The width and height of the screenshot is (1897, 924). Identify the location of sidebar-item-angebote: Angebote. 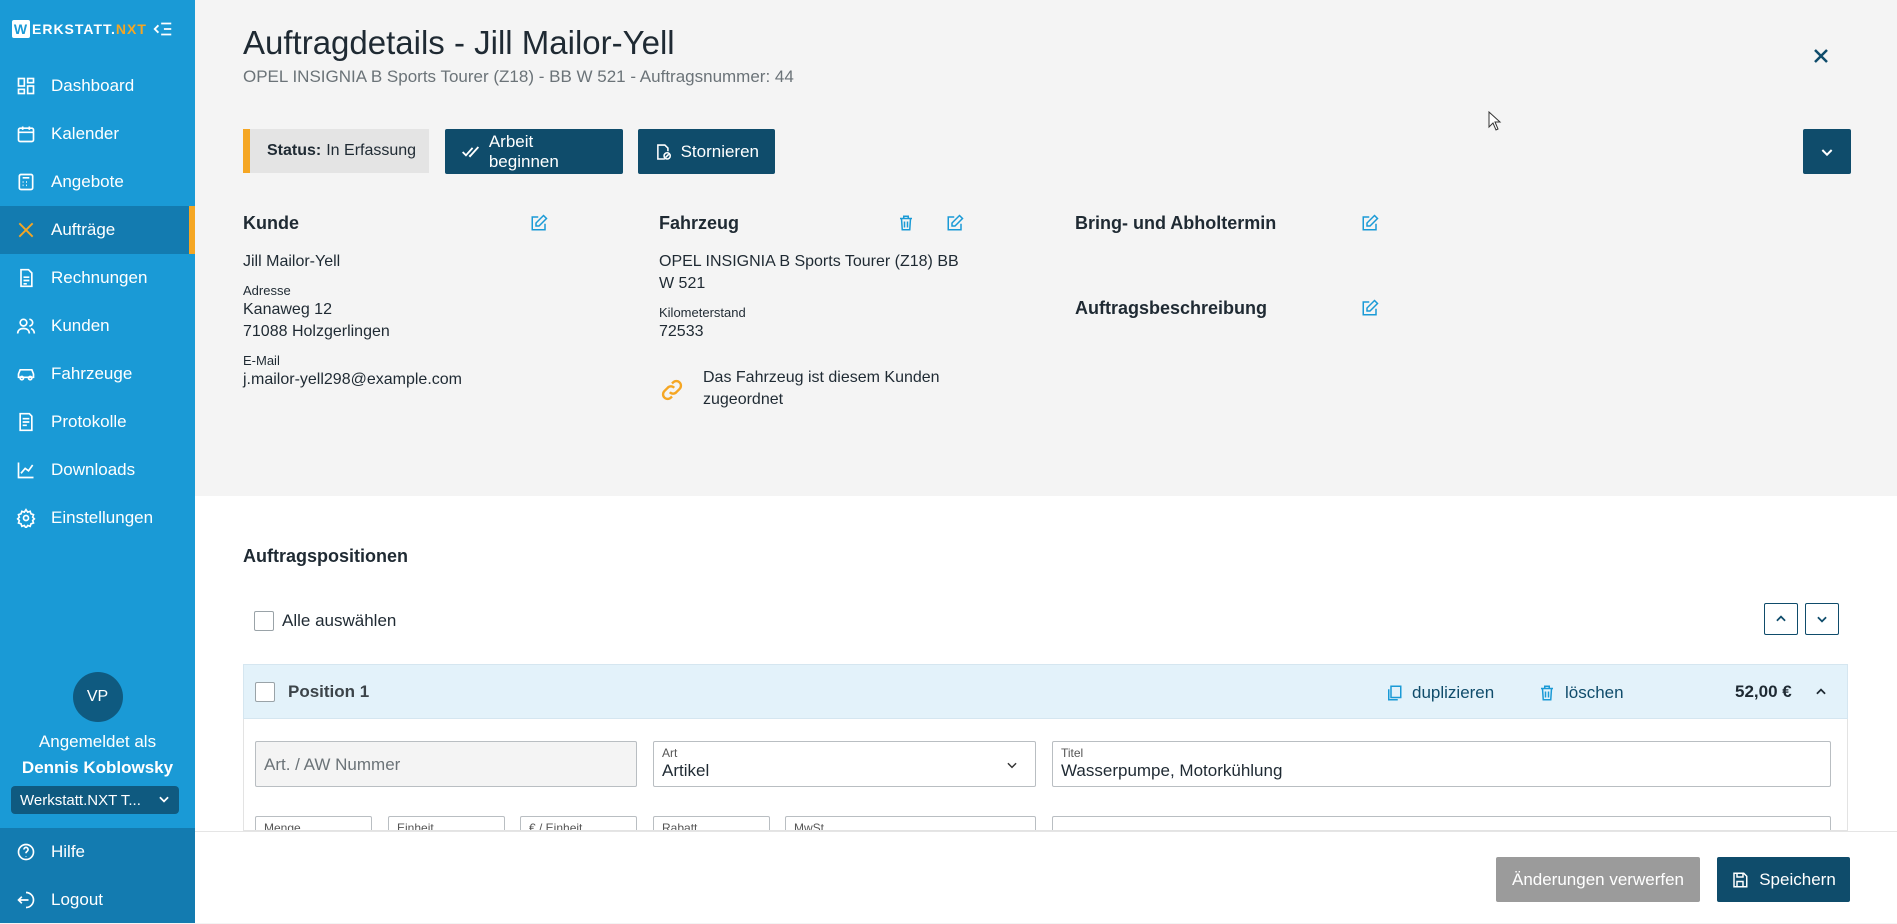
(97, 182).